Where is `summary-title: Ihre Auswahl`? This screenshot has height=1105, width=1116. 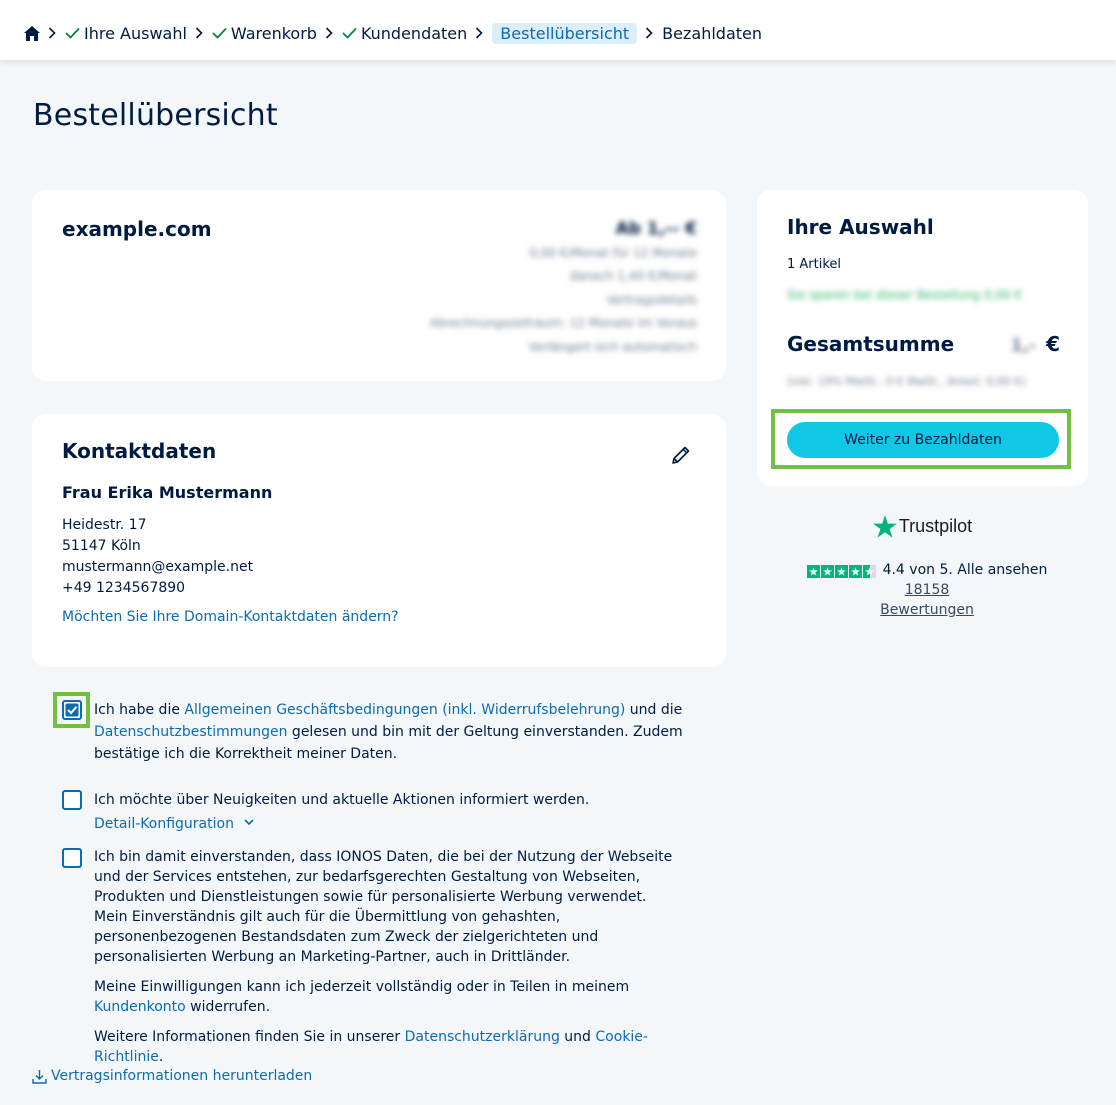 summary-title: Ihre Auswahl is located at coordinates (860, 227).